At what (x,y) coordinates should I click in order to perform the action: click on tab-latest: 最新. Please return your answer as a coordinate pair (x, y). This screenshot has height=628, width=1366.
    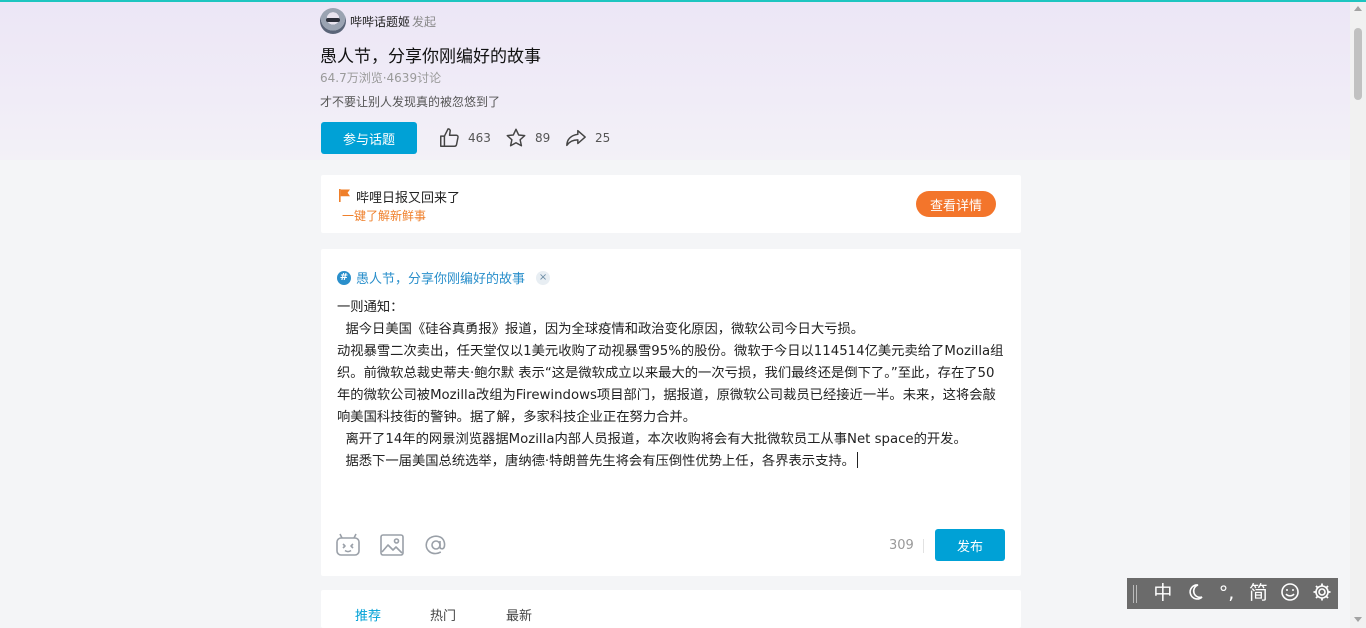
    Looking at the image, I should click on (519, 614).